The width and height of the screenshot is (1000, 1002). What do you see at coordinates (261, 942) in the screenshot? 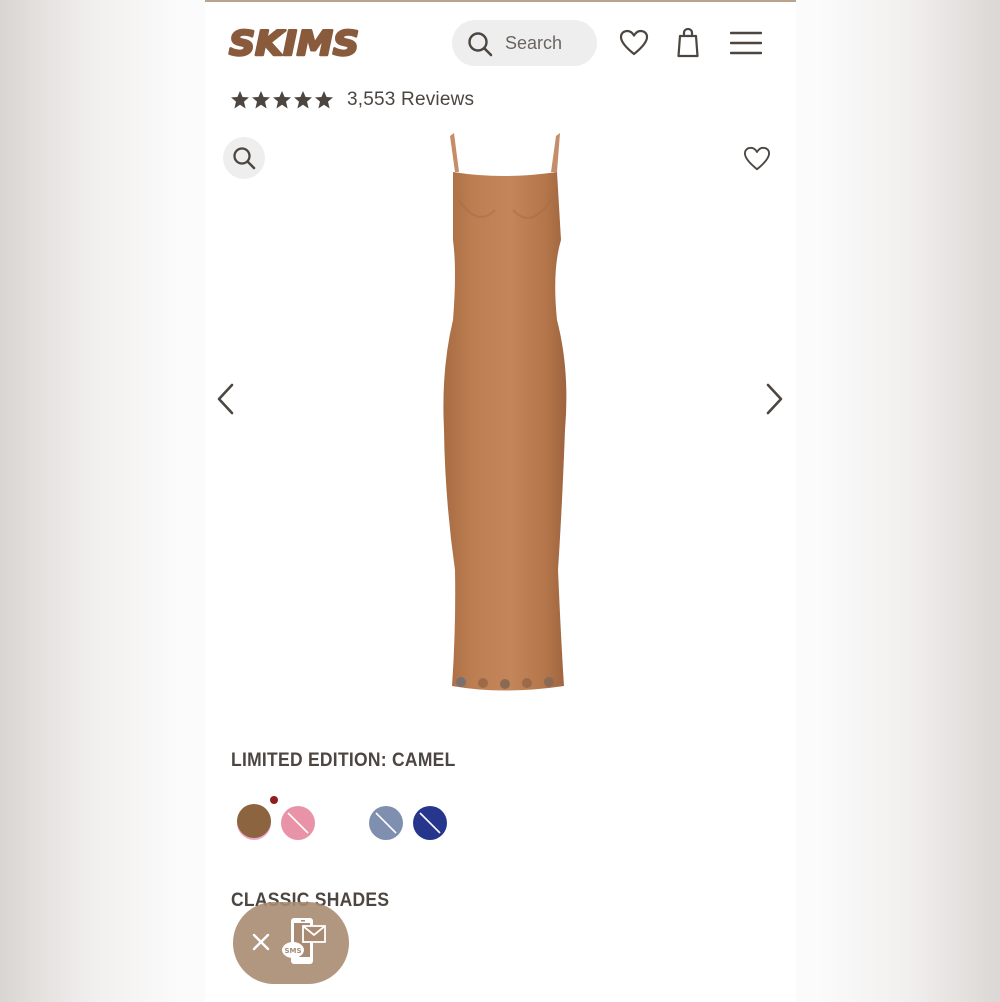
I see `close-icon` at bounding box center [261, 942].